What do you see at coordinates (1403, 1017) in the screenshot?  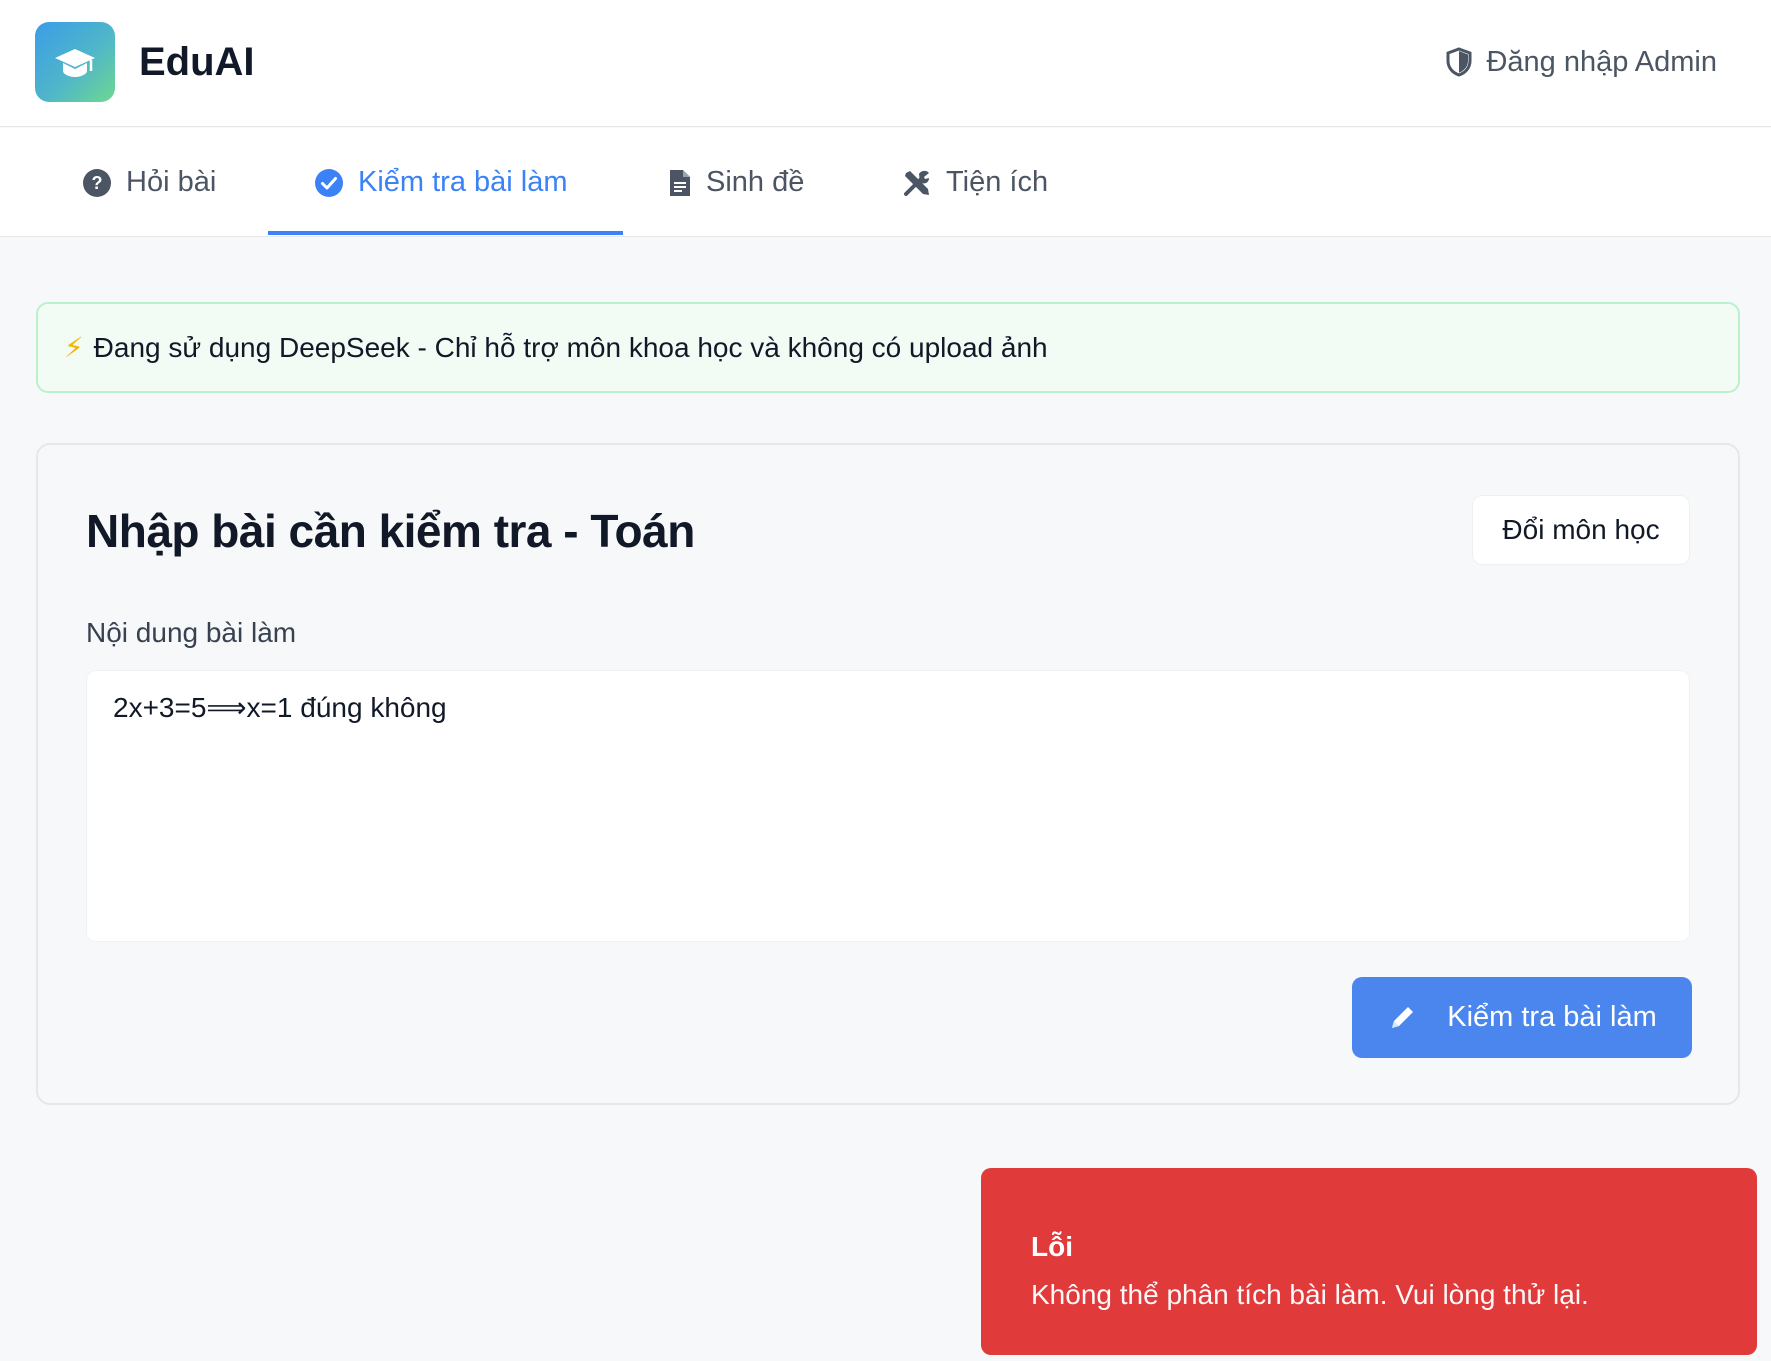 I see `pencil-icon` at bounding box center [1403, 1017].